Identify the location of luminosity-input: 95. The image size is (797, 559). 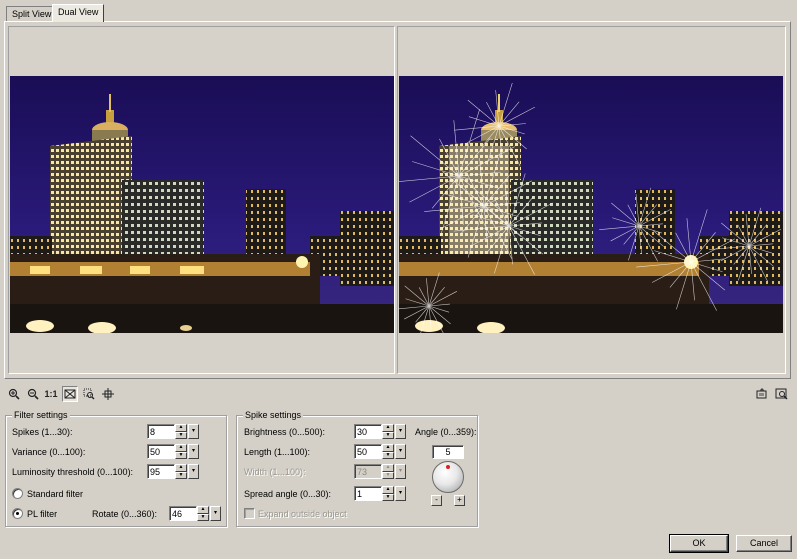
(161, 471).